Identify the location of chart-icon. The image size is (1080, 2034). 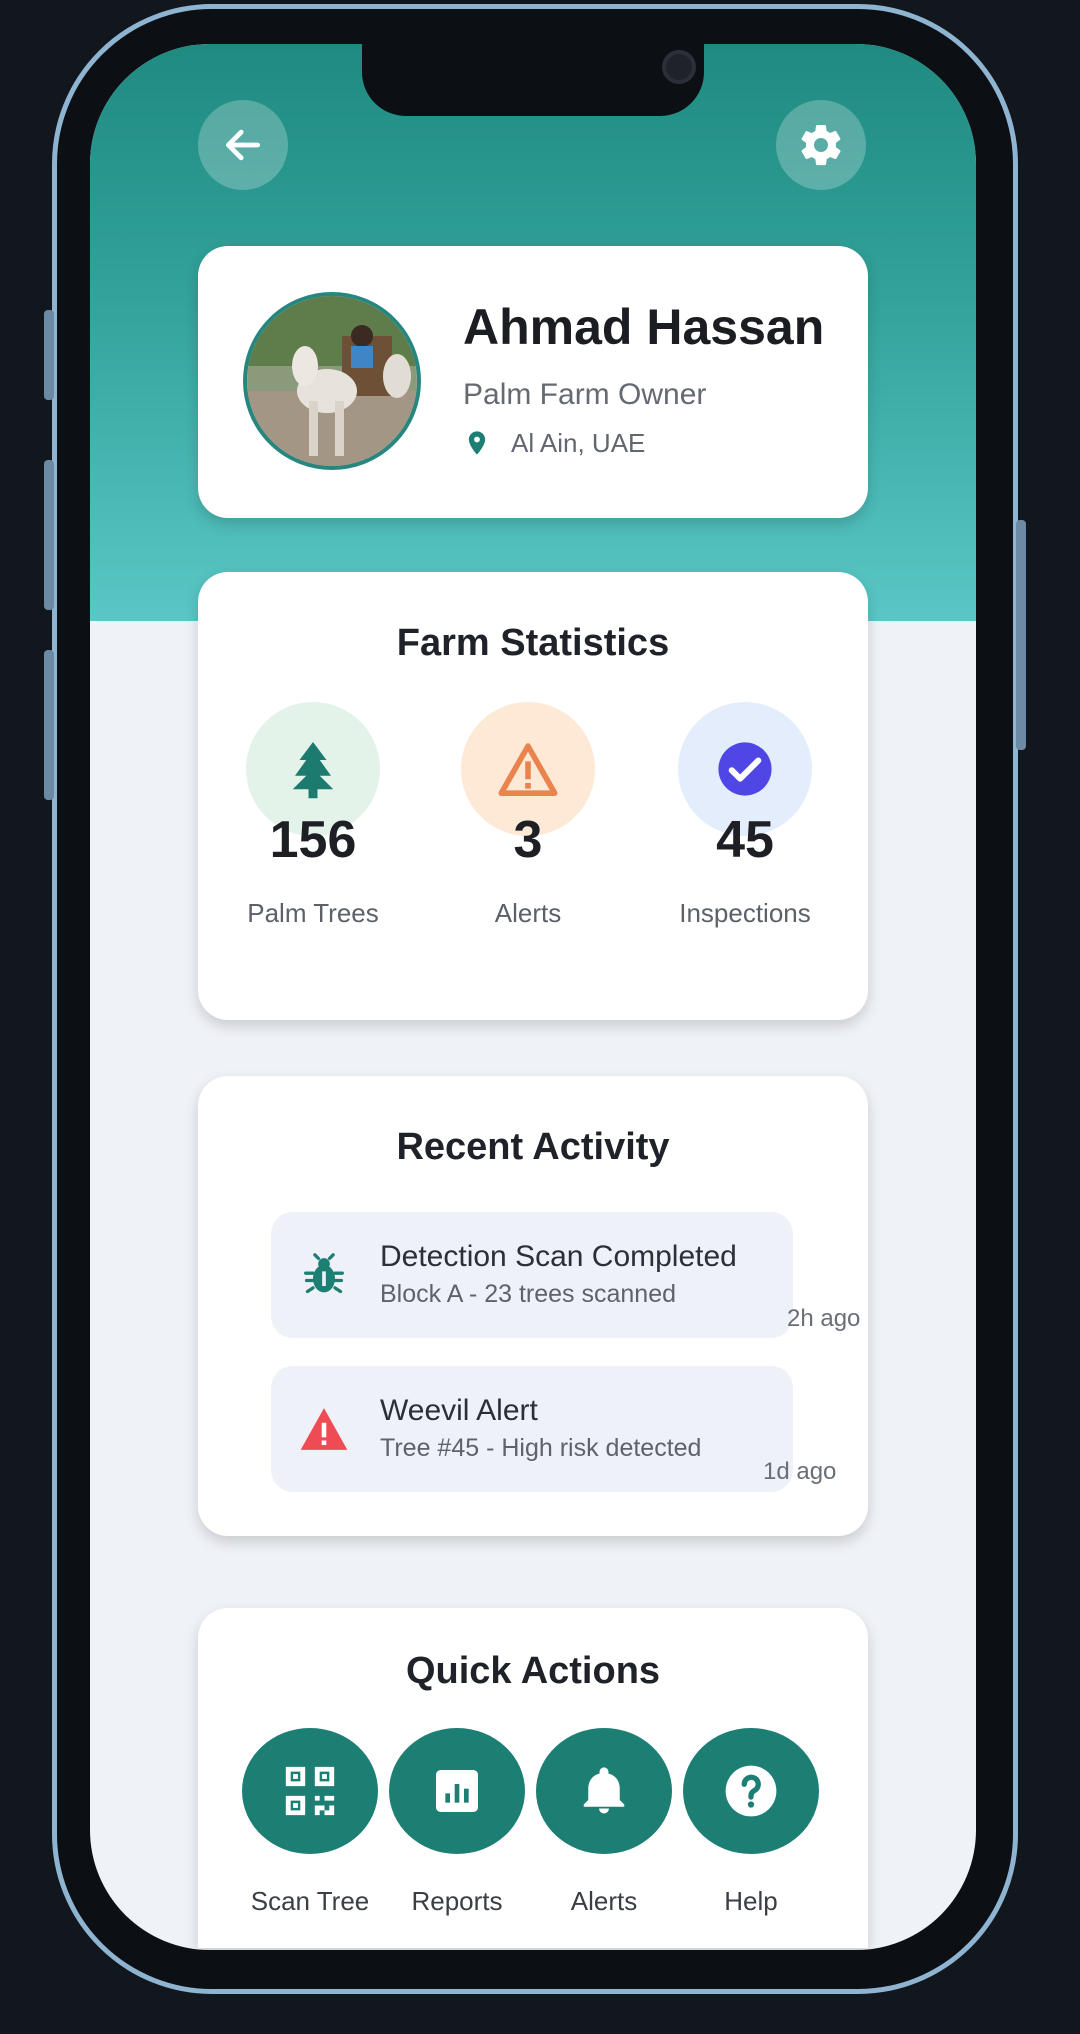
(457, 1791).